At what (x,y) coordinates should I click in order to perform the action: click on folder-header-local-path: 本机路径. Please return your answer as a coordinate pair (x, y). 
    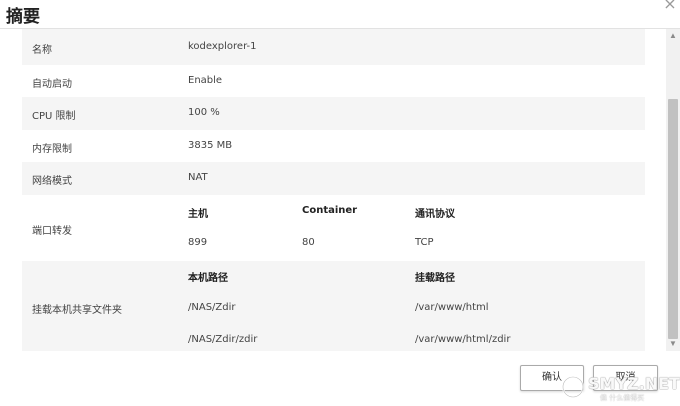
    Looking at the image, I should click on (208, 278).